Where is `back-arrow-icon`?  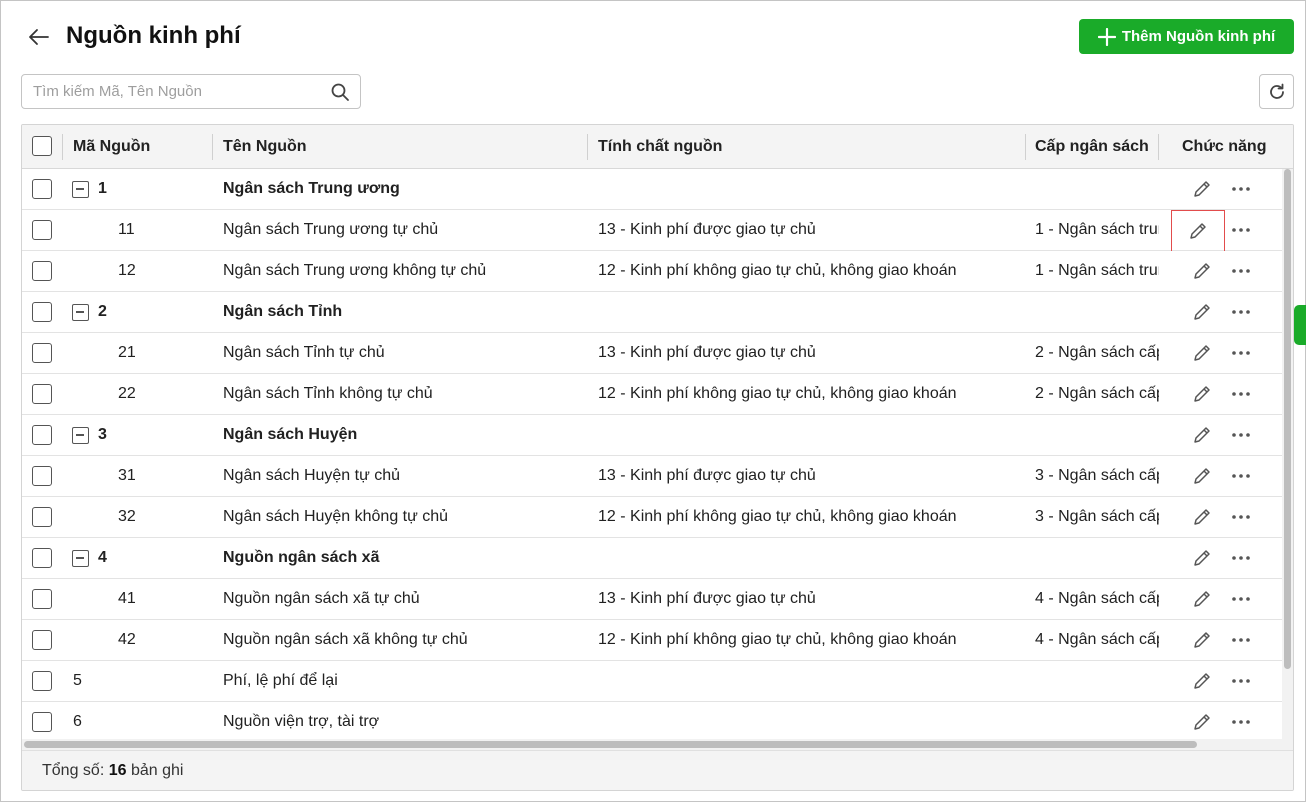 back-arrow-icon is located at coordinates (39, 37).